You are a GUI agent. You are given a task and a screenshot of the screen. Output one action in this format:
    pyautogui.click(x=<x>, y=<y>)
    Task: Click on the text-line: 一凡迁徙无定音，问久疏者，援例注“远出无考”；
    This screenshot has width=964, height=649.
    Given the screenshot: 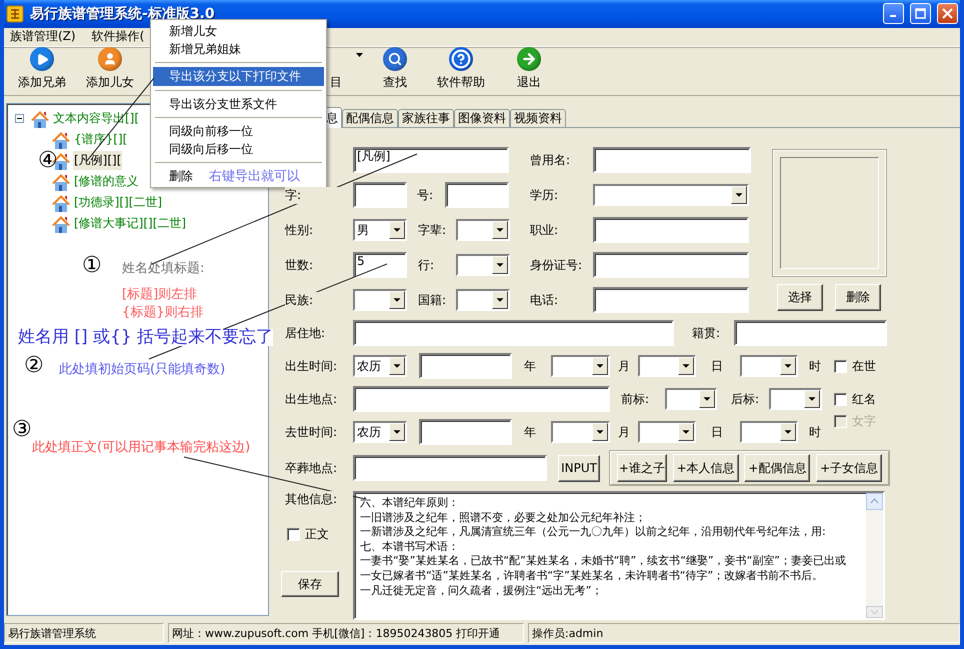 What is the action you would take?
    pyautogui.click(x=481, y=591)
    